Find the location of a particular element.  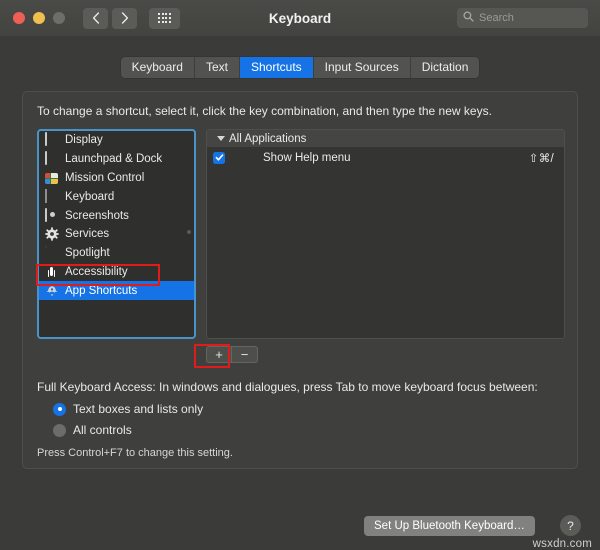

category-item-app-shortcuts: App Shortcuts is located at coordinates (116, 291).